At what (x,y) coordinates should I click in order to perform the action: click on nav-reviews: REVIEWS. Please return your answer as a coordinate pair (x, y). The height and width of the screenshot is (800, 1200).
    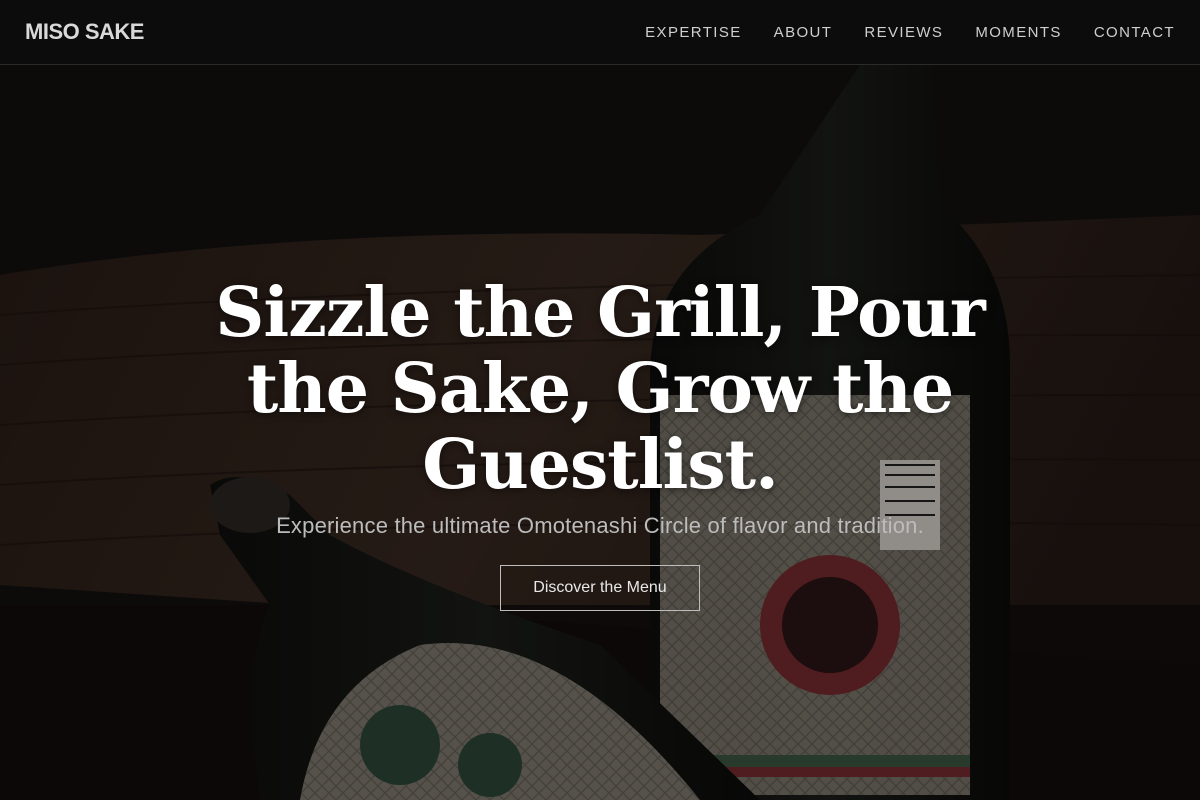
    Looking at the image, I should click on (903, 32).